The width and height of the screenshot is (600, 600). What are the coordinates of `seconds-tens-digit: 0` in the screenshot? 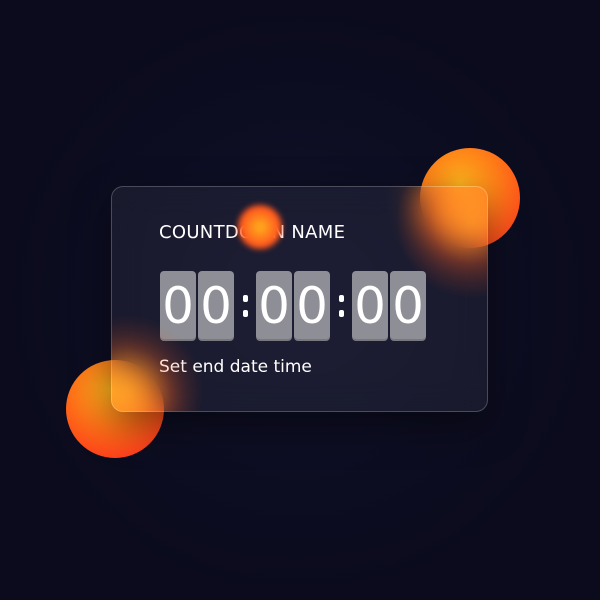 It's located at (370, 306).